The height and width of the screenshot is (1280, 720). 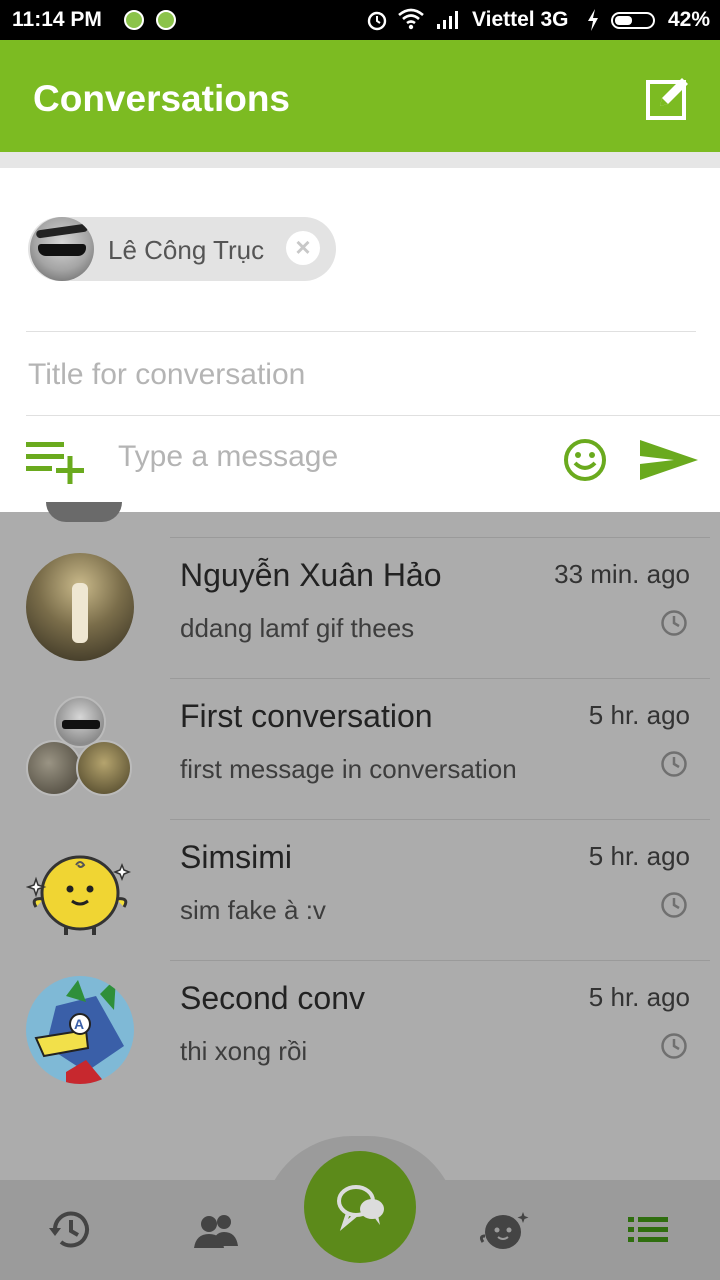 I want to click on conversation-name: Second conv, so click(x=273, y=998).